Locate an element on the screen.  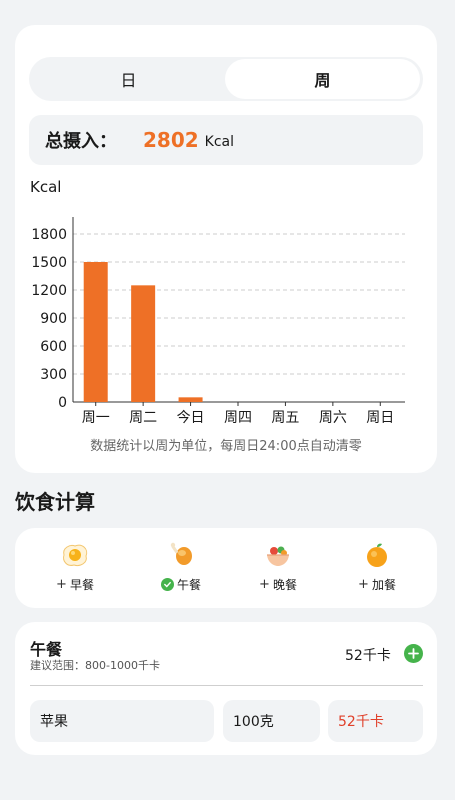
divider is located at coordinates (226, 685).